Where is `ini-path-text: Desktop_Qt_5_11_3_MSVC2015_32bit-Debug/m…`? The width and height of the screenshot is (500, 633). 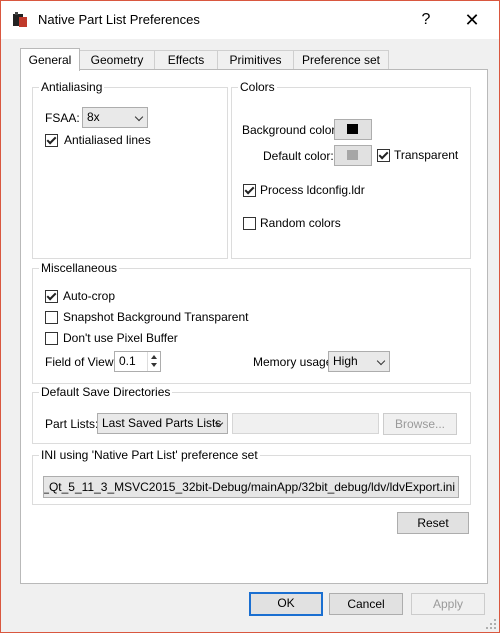
ini-path-text: Desktop_Qt_5_11_3_MSVC2015_32bit-Debug/m… is located at coordinates (249, 487).